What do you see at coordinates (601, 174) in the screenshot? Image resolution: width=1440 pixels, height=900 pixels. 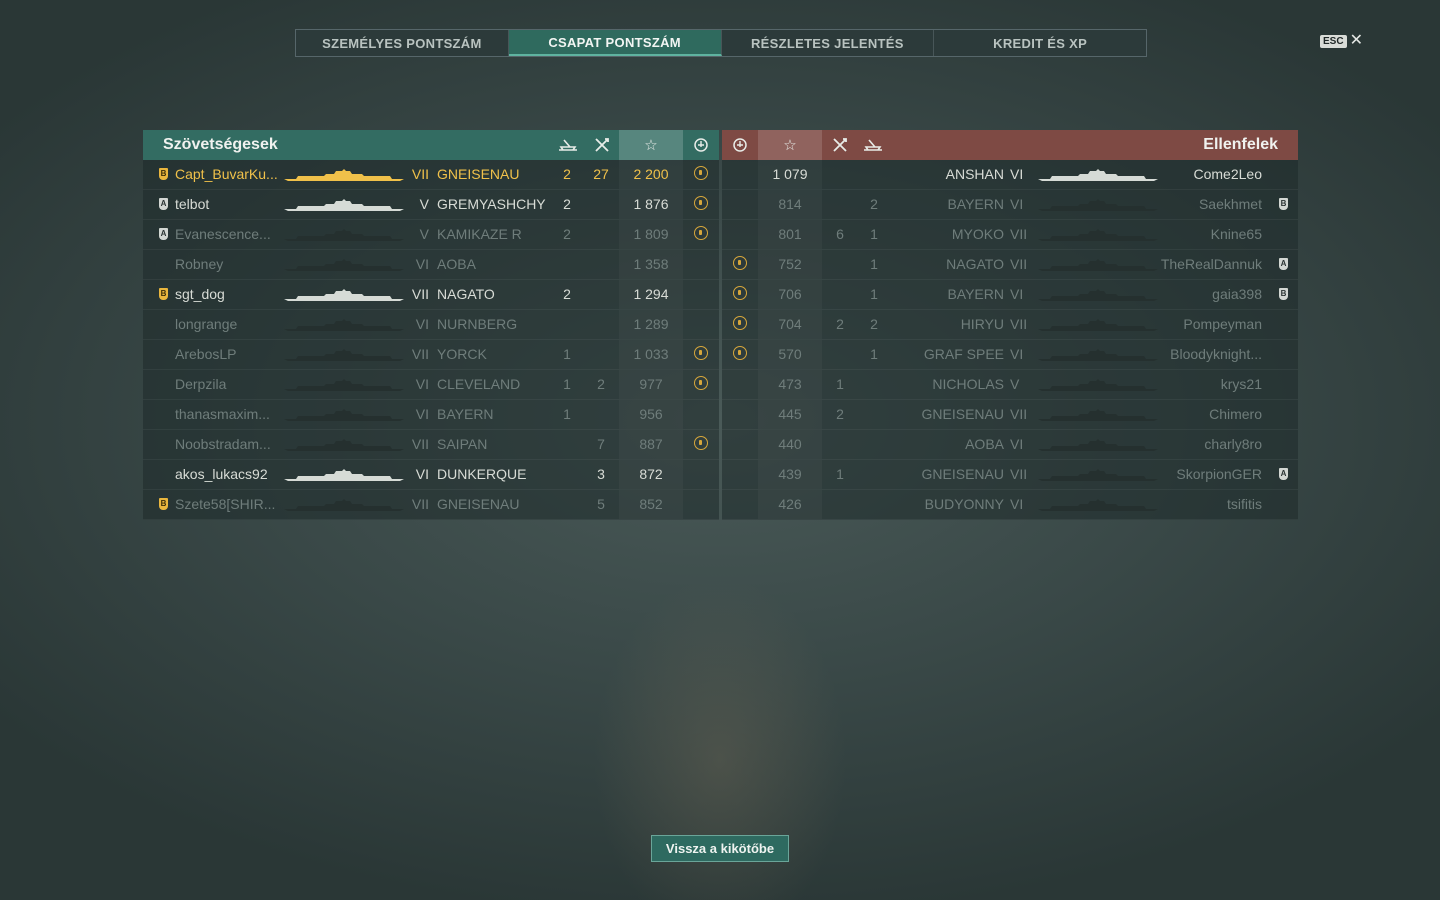 I see `kills-value: 27` at bounding box center [601, 174].